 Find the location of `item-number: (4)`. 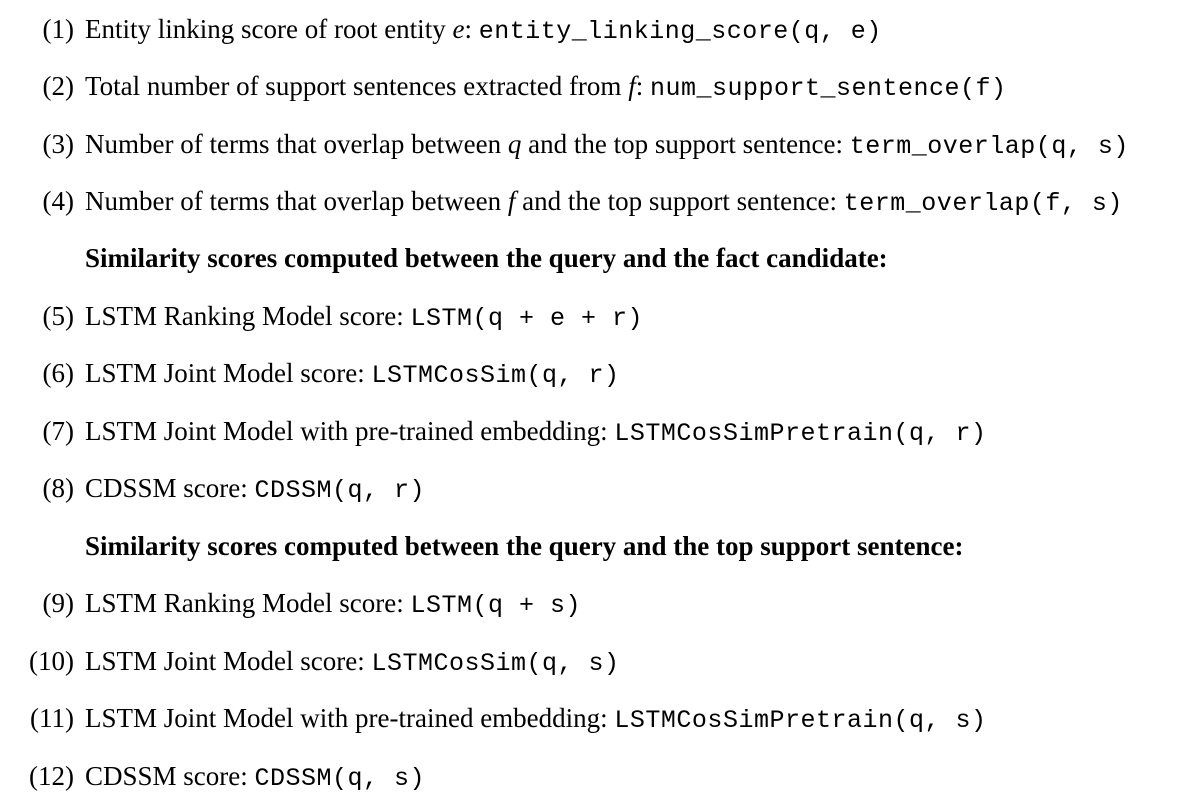

item-number: (4) is located at coordinates (58, 201).